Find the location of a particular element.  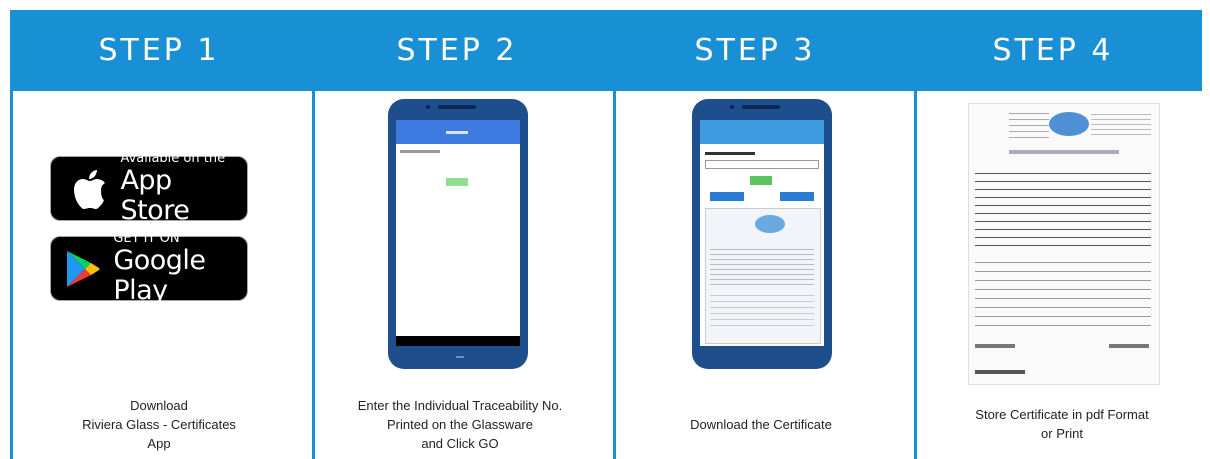

google-play-small-label: GET IT ON is located at coordinates (146, 238).